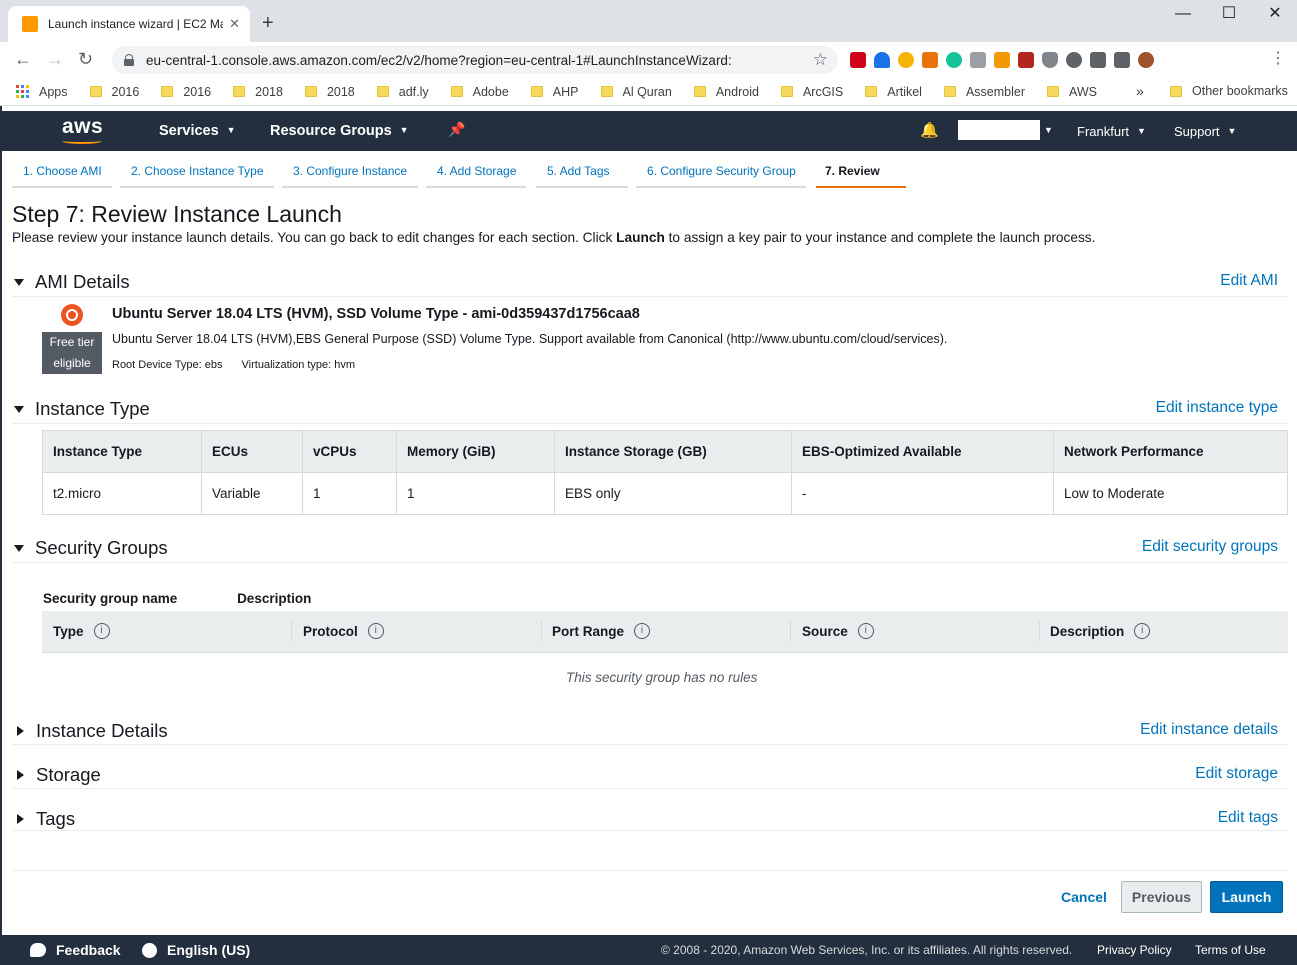 Image resolution: width=1297 pixels, height=965 pixels. Describe the element at coordinates (1098, 60) in the screenshot. I see `puzzle-icon` at that location.